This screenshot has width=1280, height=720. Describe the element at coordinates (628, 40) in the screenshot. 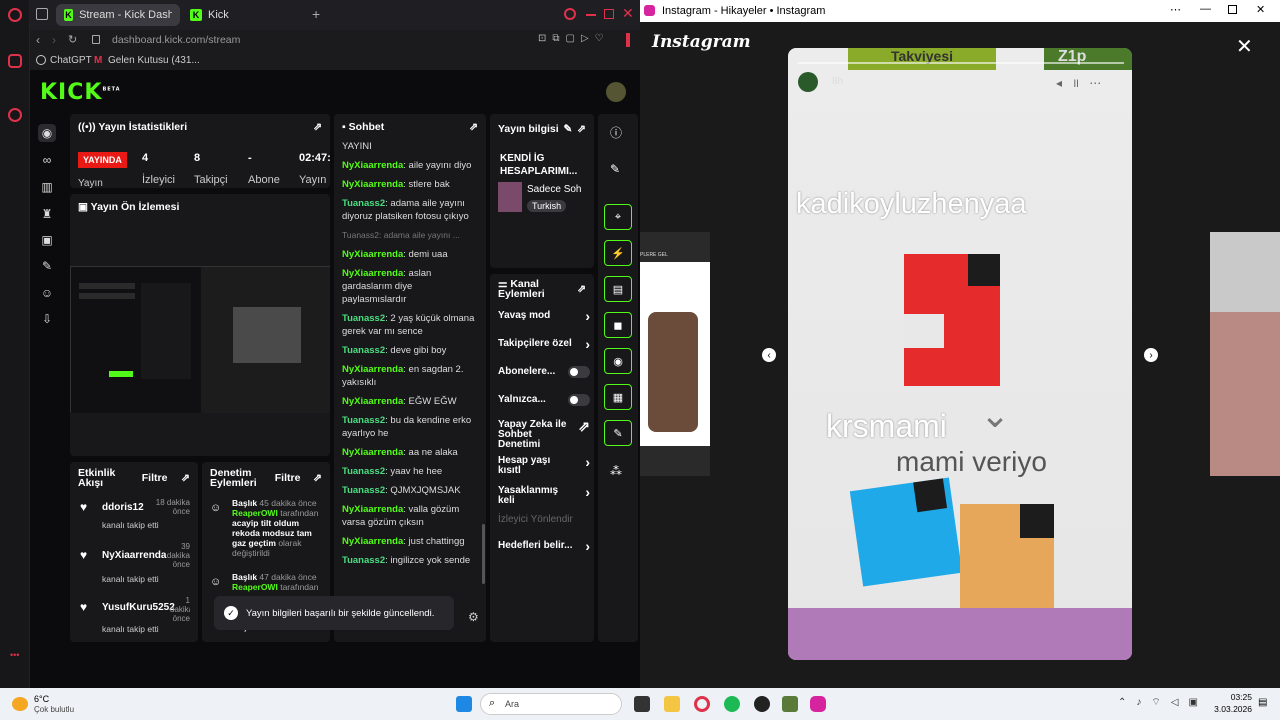

I see `opera-menu-icon` at that location.